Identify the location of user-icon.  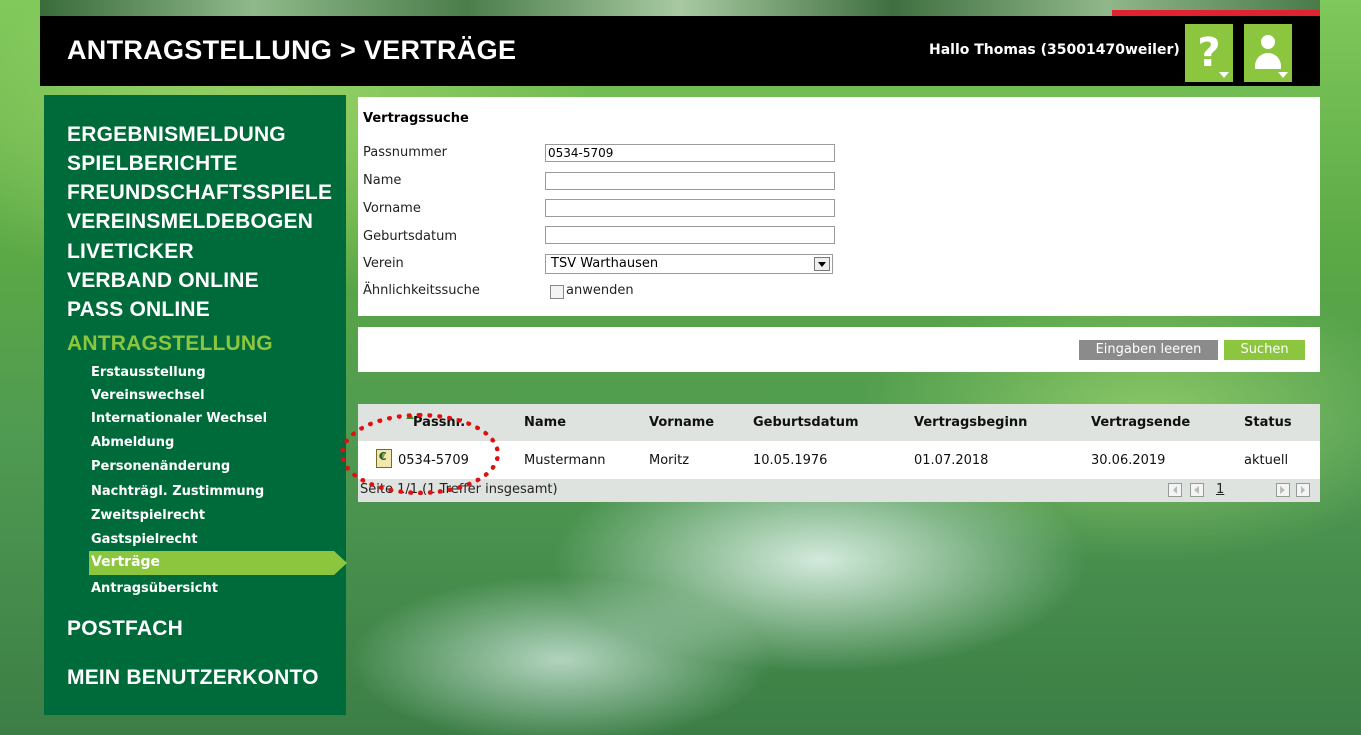
(1268, 53).